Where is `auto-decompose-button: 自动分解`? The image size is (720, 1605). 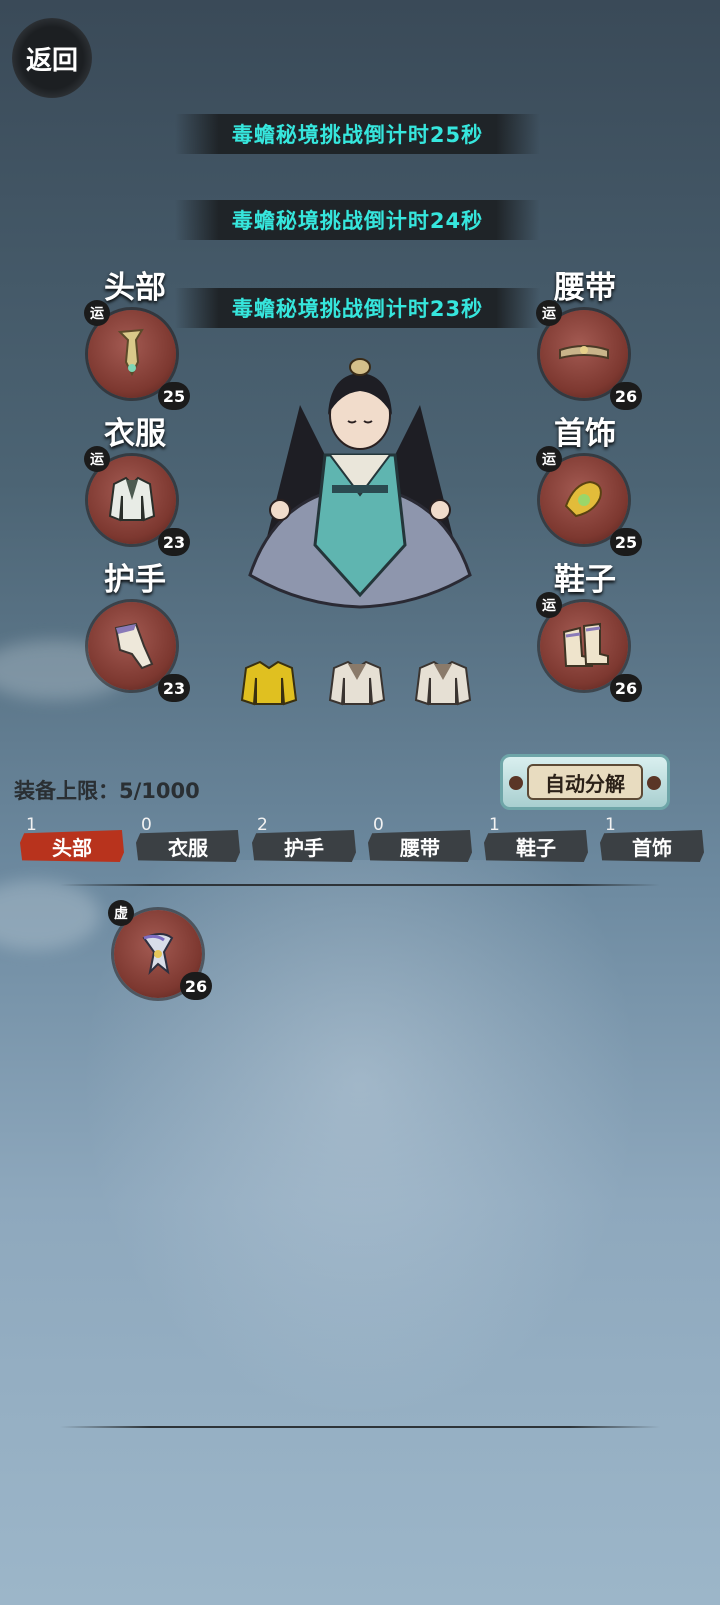
auto-decompose-button: 自动分解 is located at coordinates (585, 782).